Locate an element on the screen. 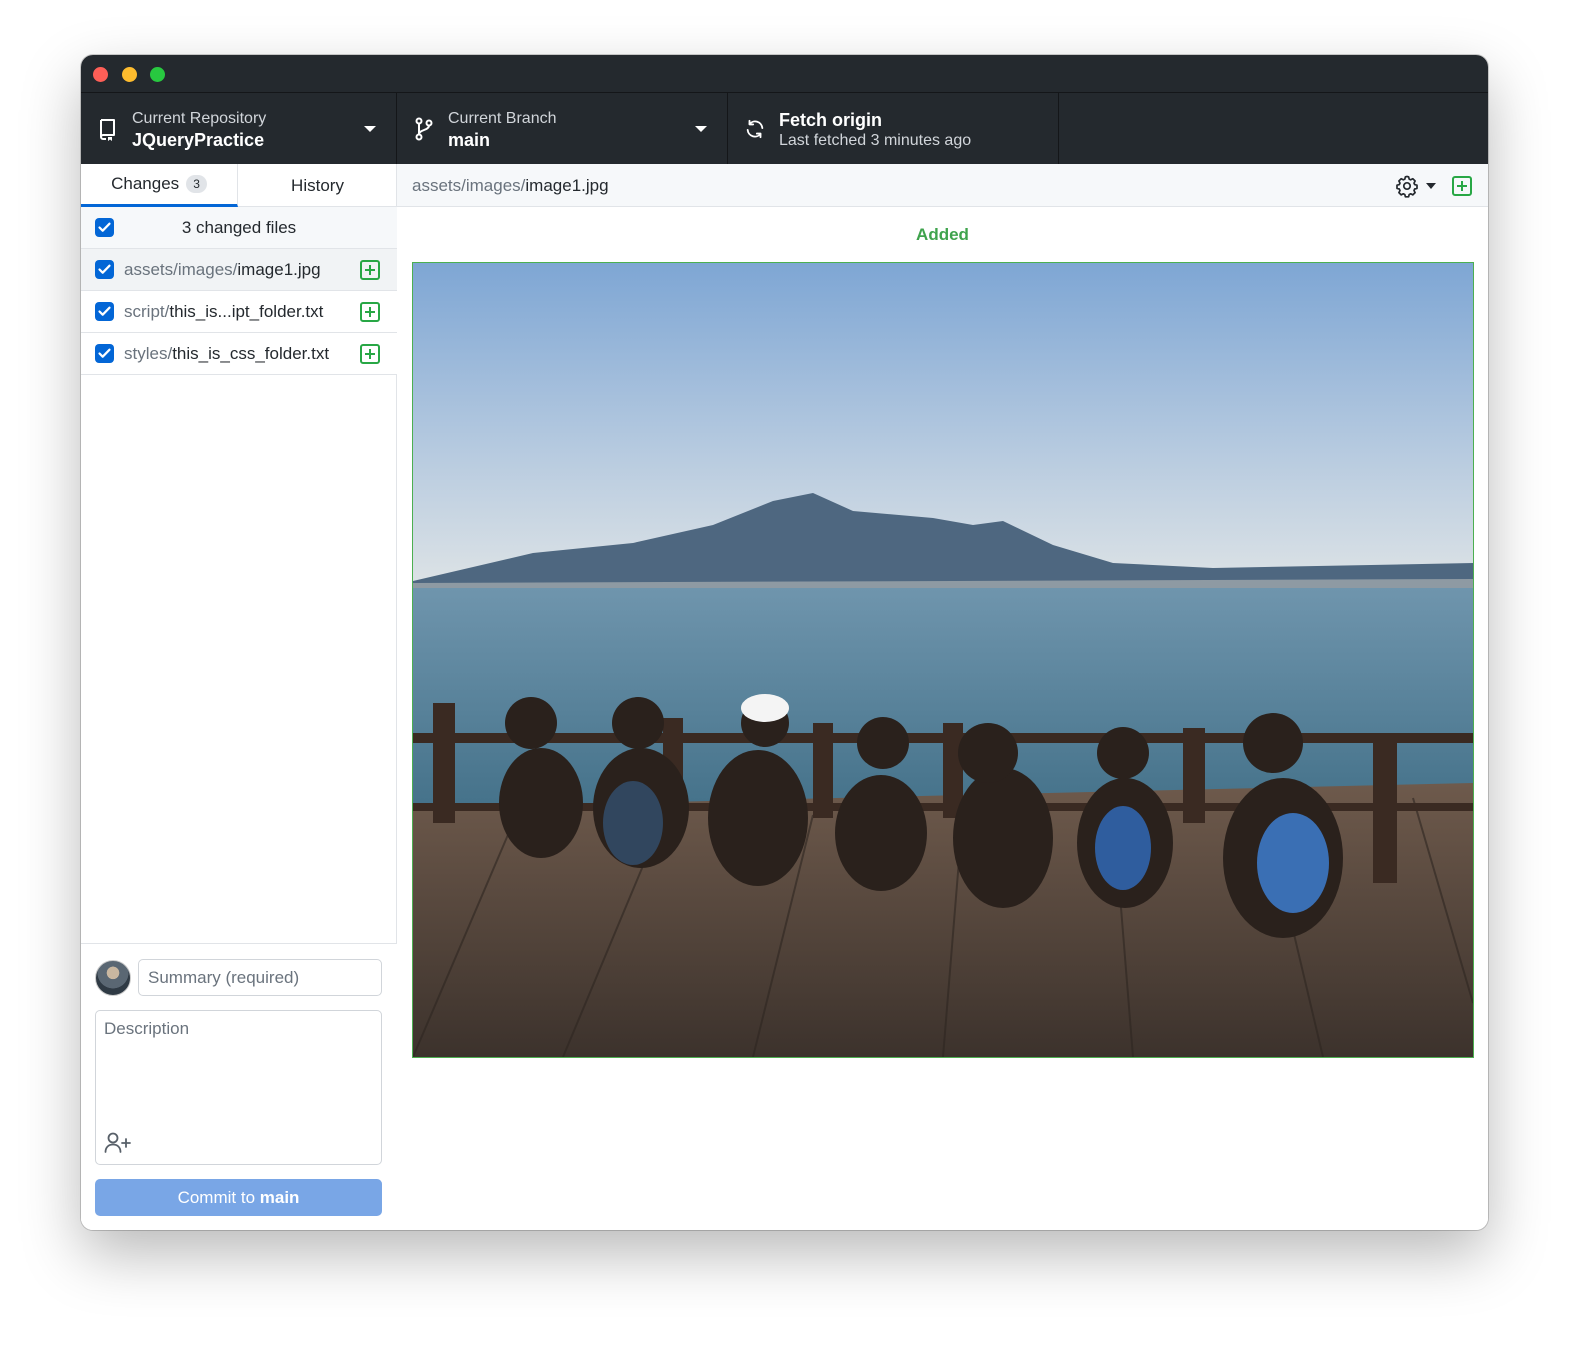 This screenshot has width=1584, height=1350. file-path: assets/images/image1.jpg is located at coordinates (222, 270).